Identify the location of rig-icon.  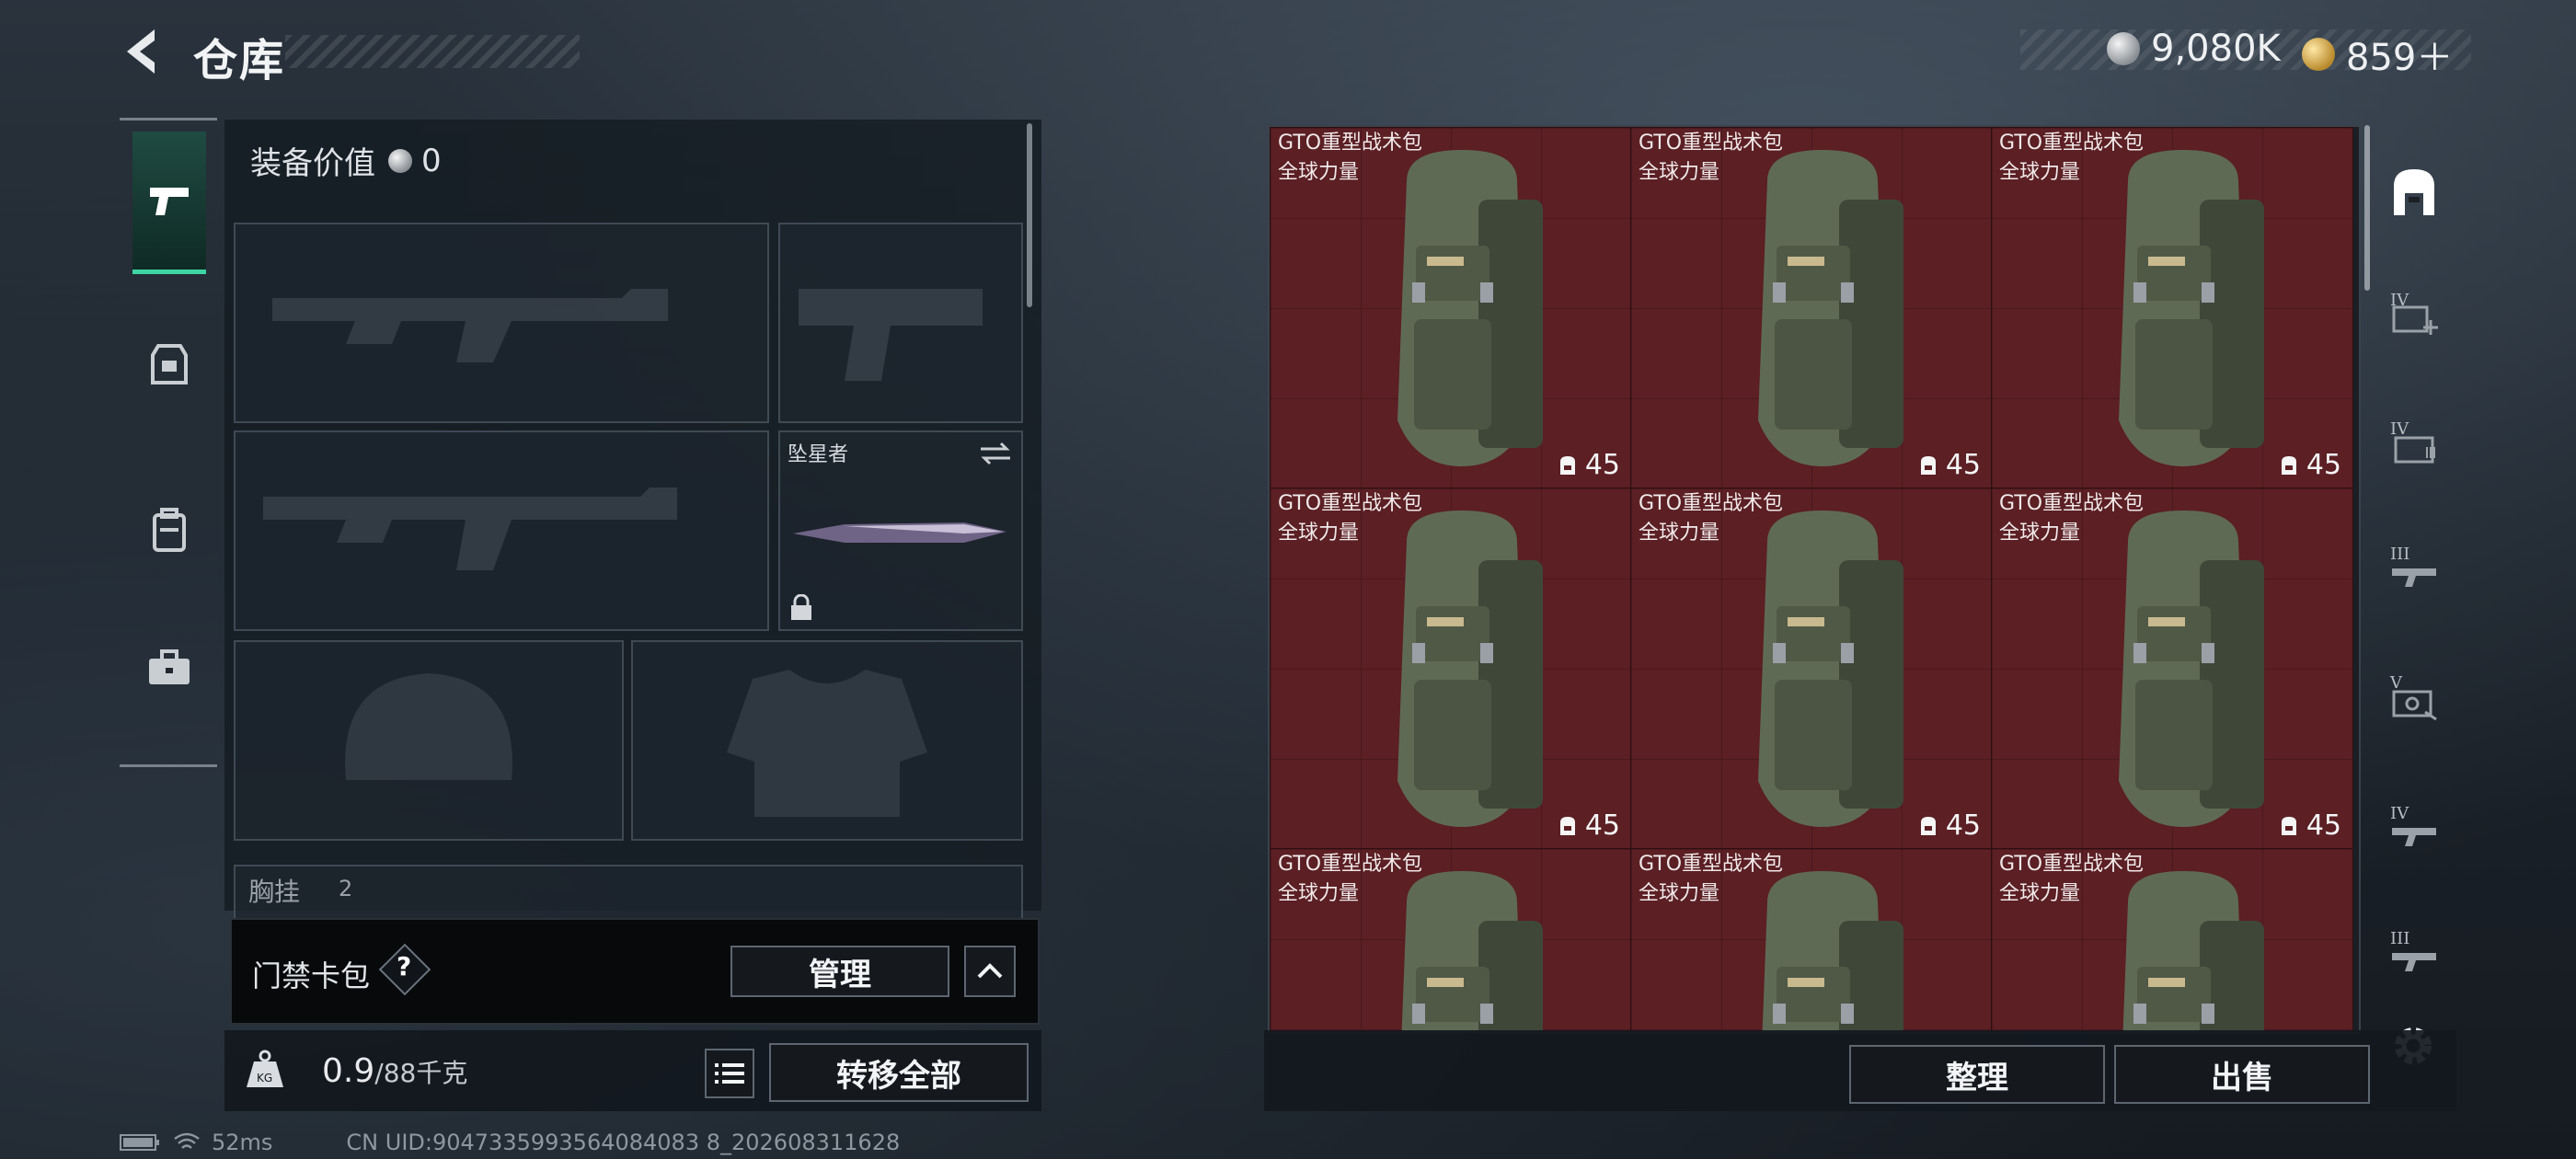
(169, 364).